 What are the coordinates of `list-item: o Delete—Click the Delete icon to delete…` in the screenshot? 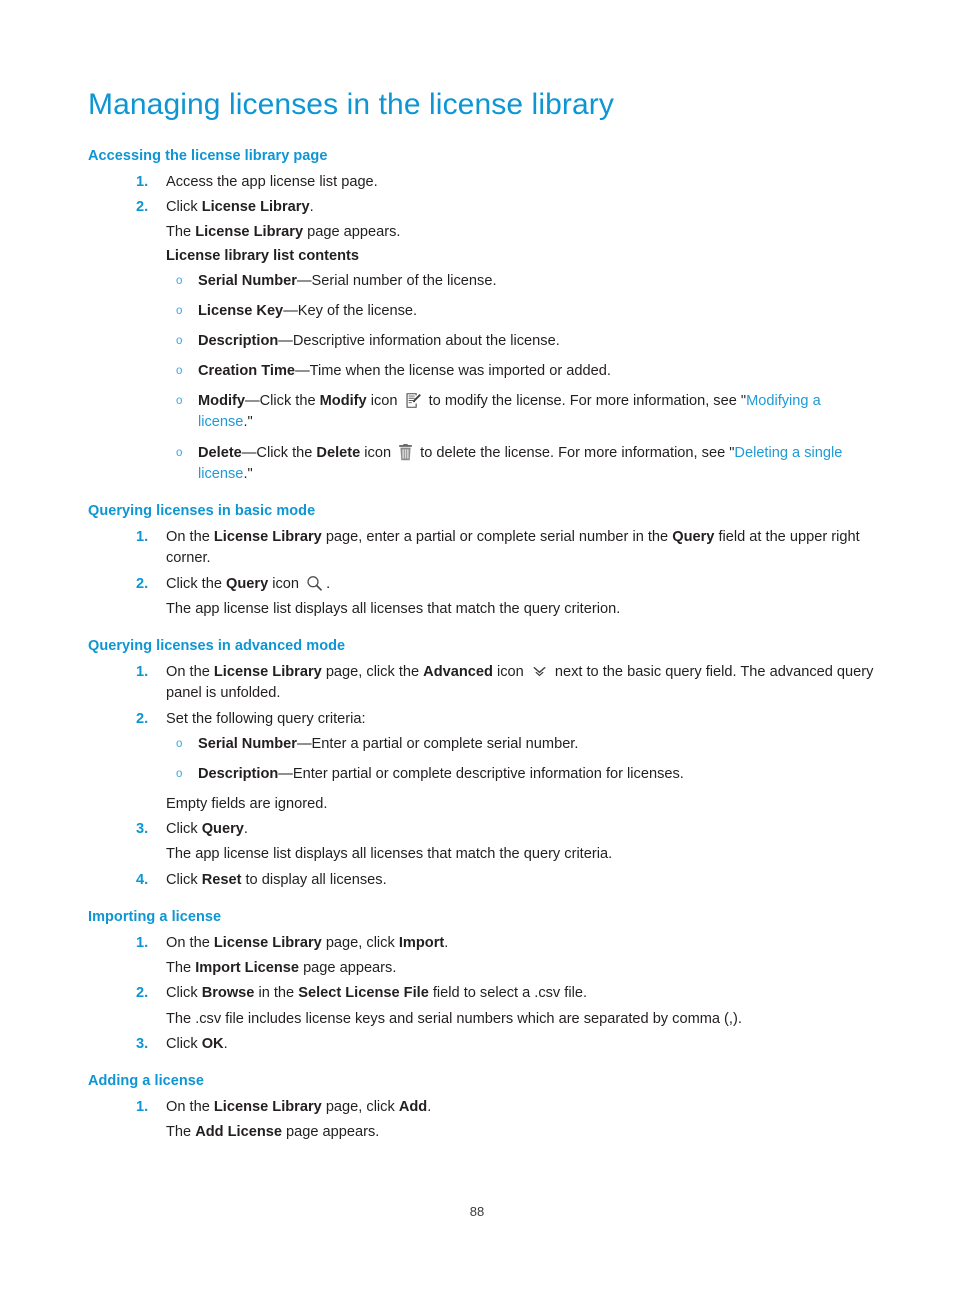 It's located at (481, 464).